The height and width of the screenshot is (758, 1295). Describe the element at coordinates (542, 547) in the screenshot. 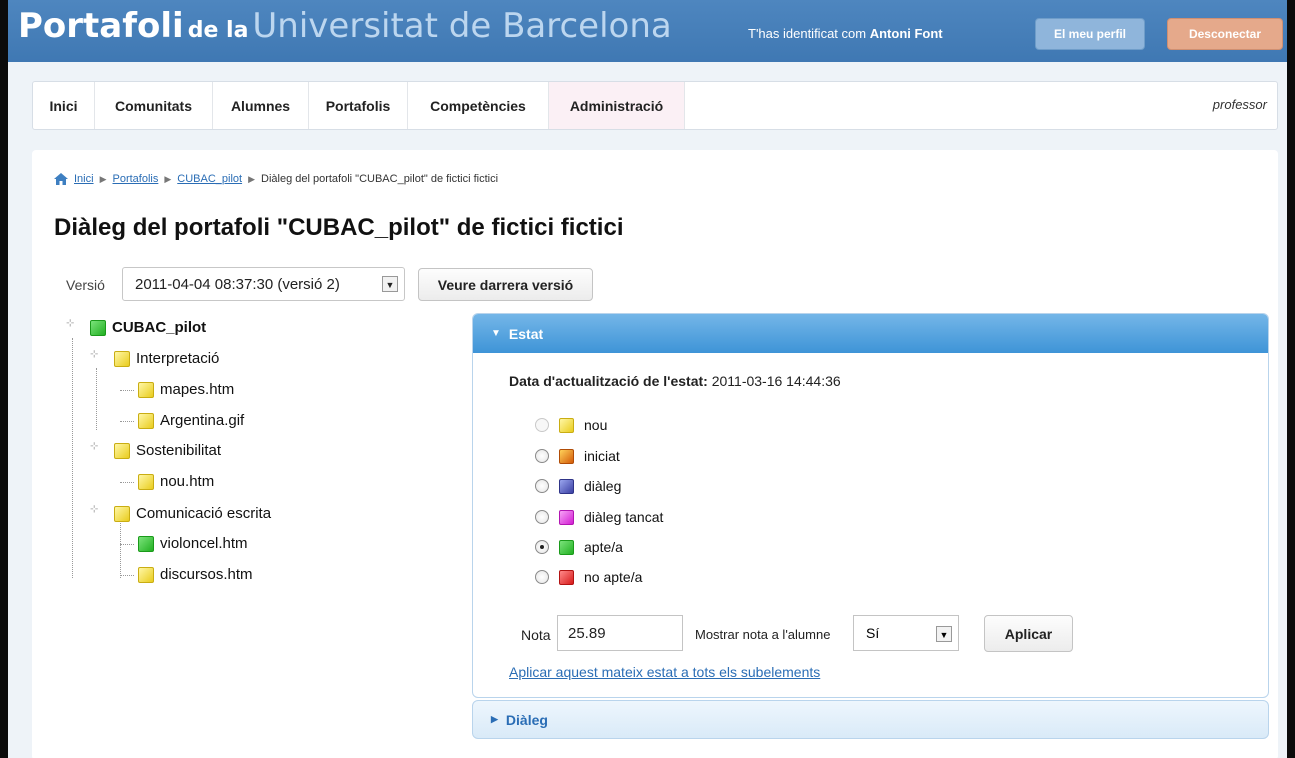

I see `radio-button-selected` at that location.